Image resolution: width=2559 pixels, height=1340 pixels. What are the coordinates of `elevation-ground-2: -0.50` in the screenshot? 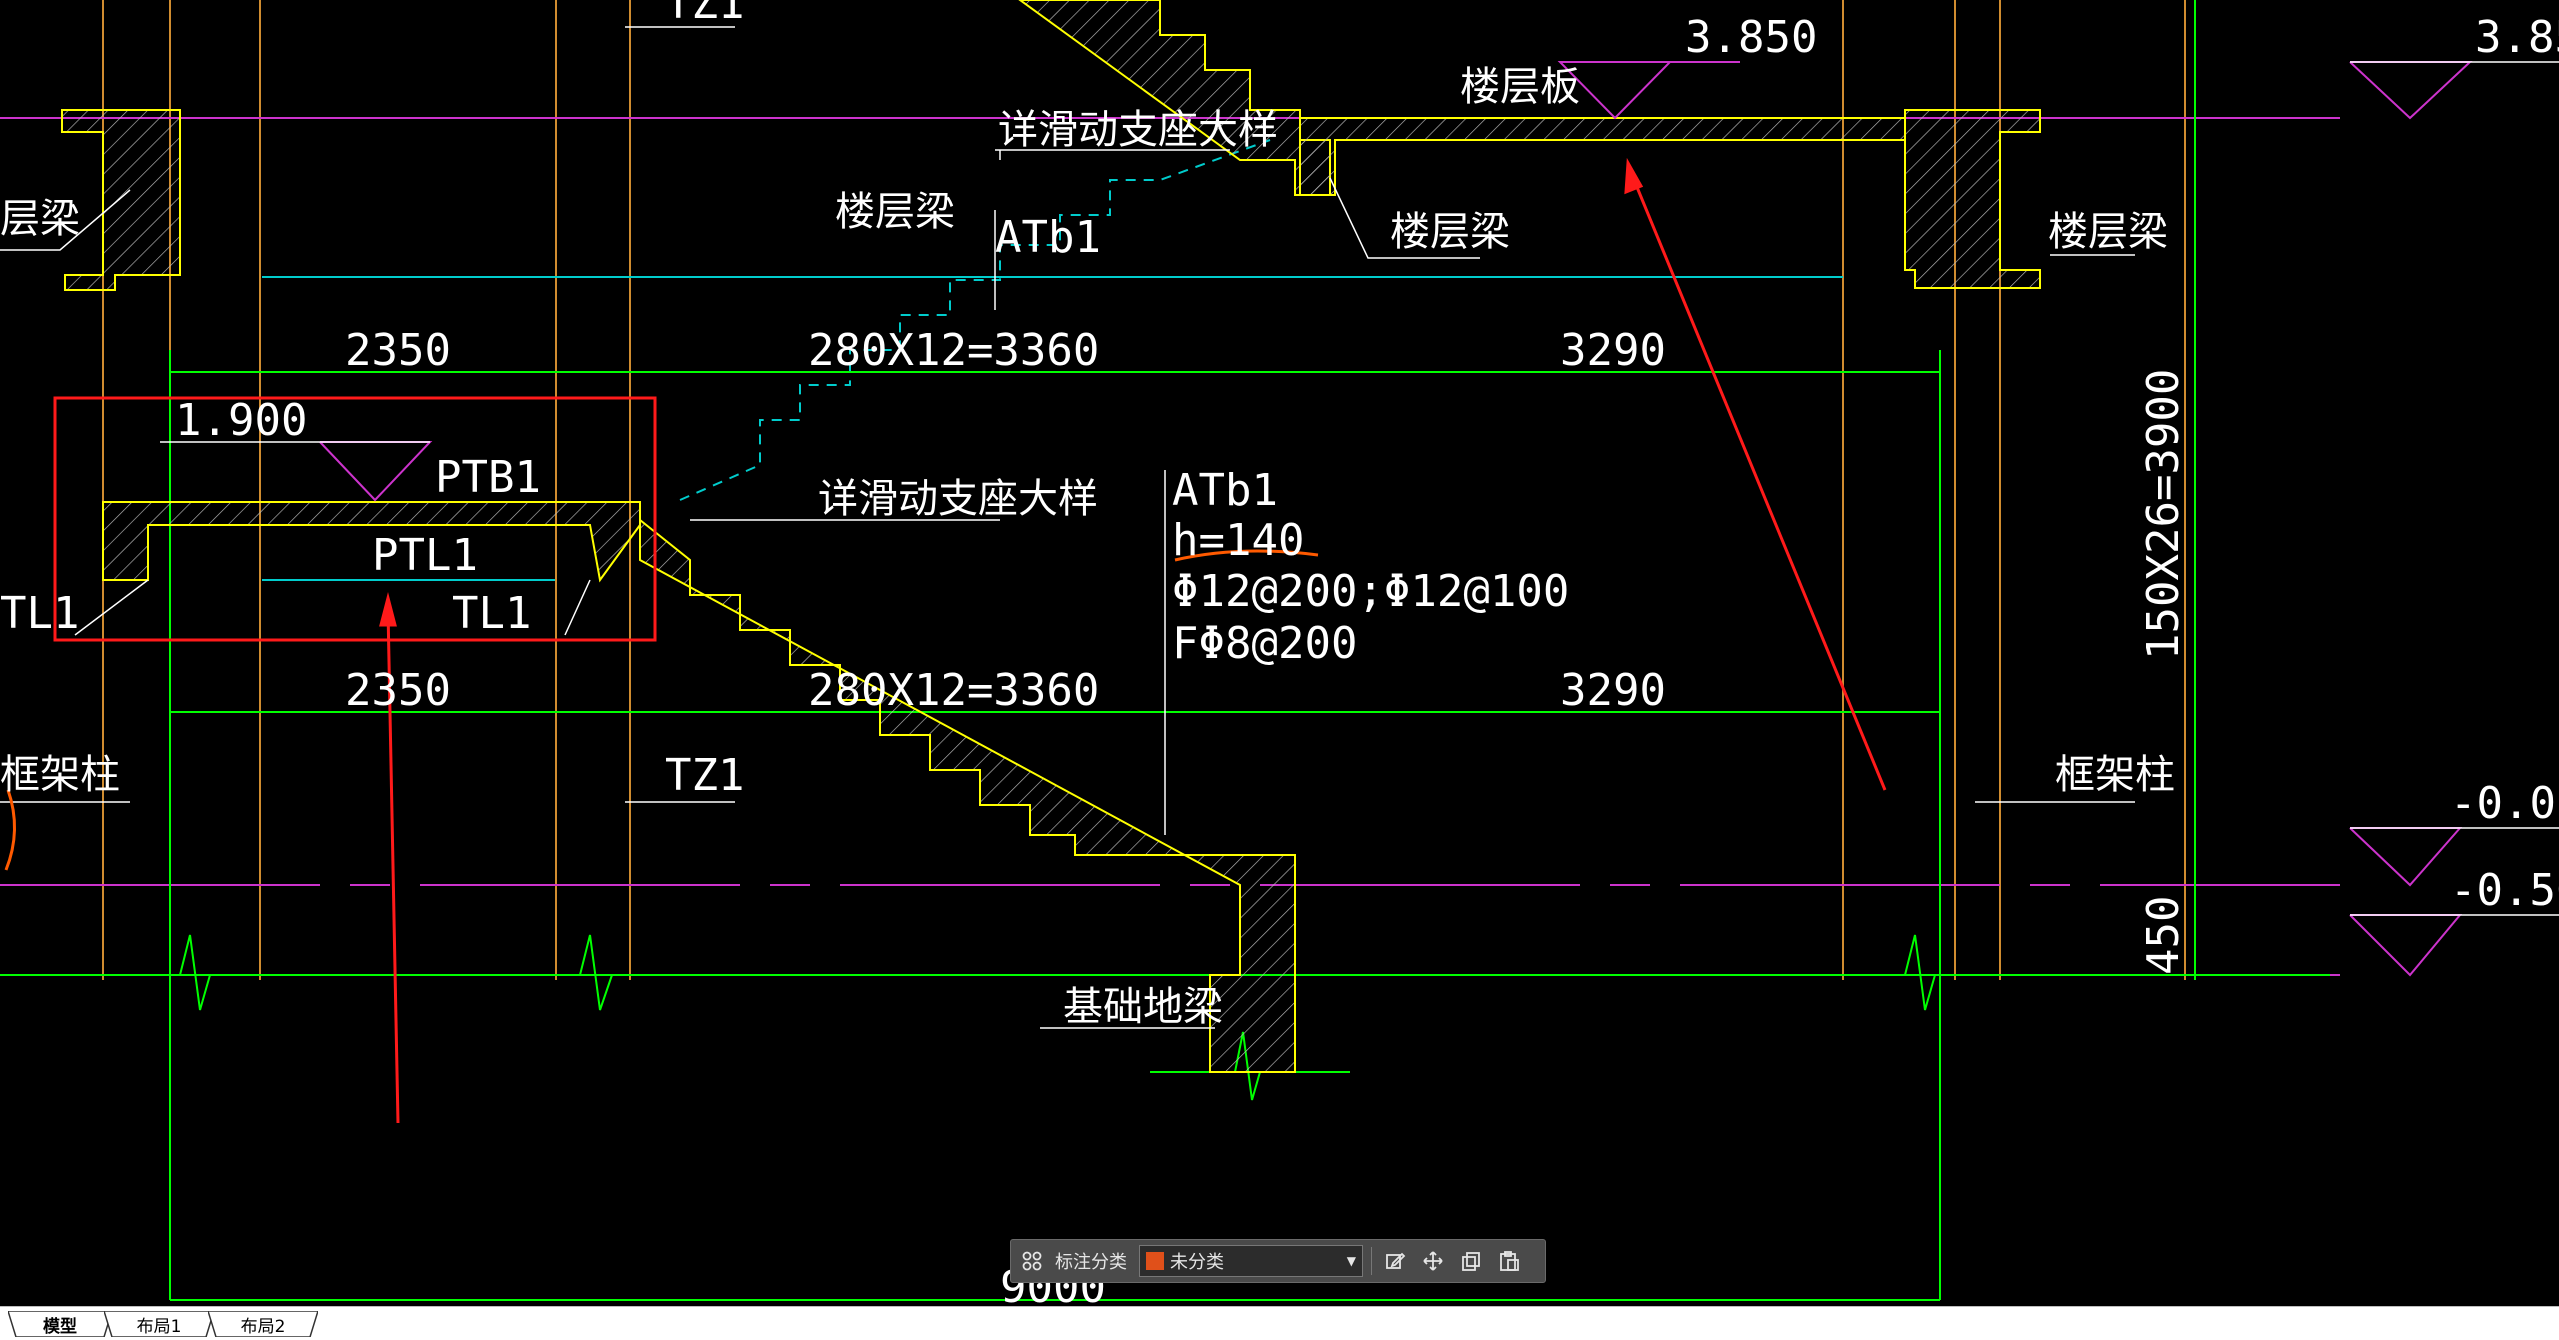 It's located at (2504, 890).